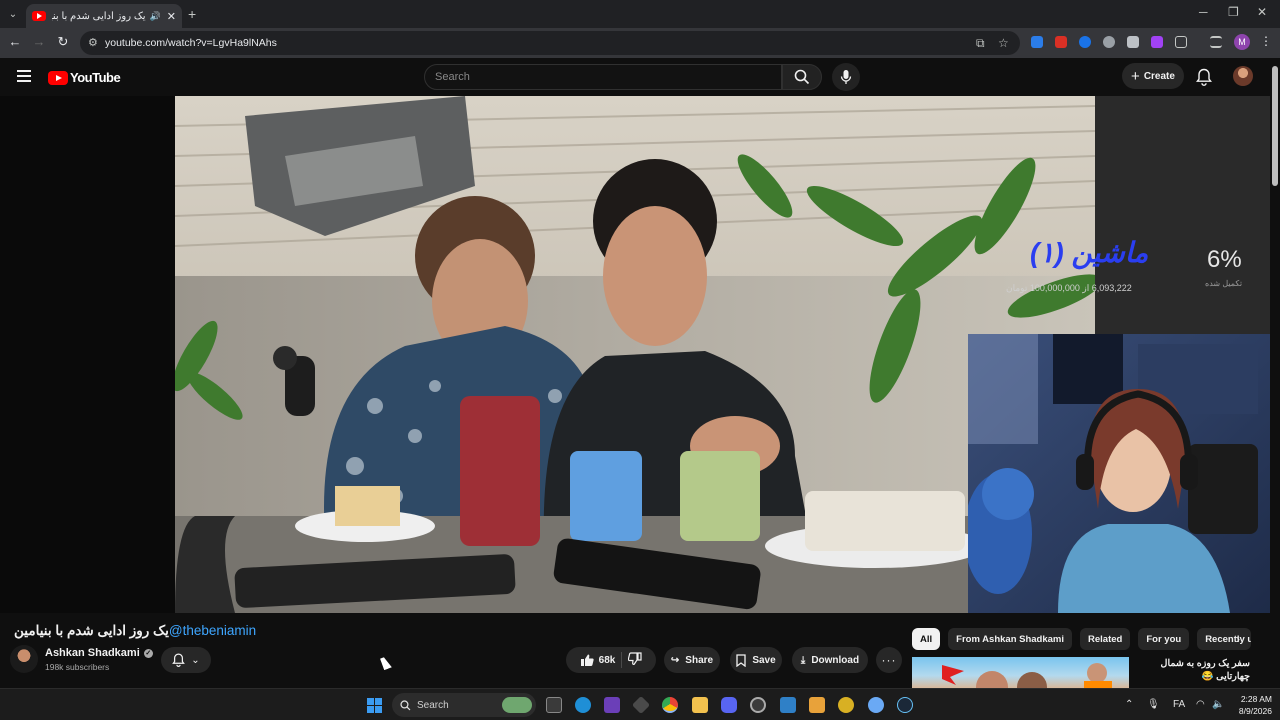  I want to click on chip-all: All, so click(926, 639).